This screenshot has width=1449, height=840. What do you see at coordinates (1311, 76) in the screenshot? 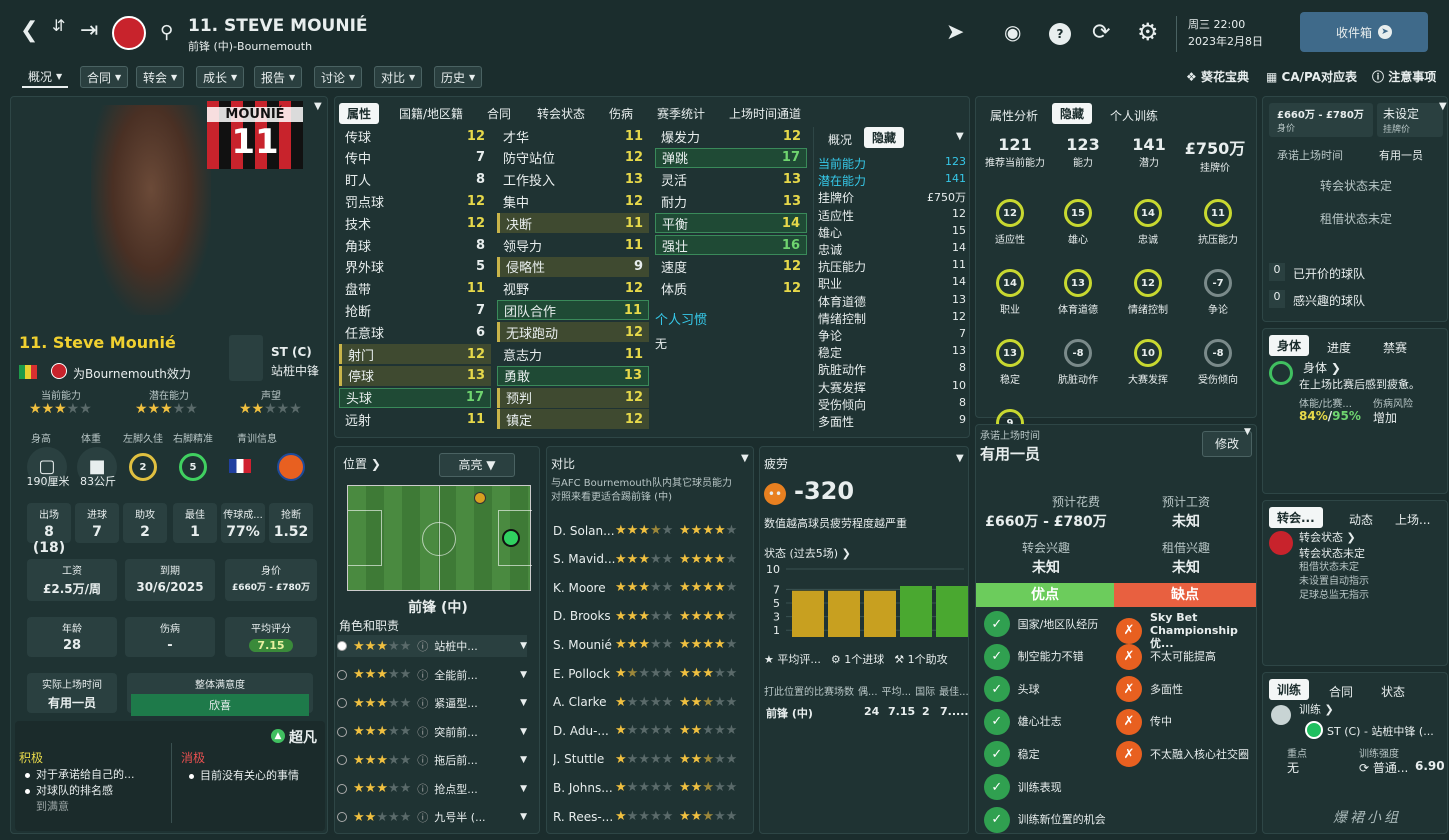
I see `nav-link-ca-pa: ▦ CA/PA对应表` at bounding box center [1311, 76].